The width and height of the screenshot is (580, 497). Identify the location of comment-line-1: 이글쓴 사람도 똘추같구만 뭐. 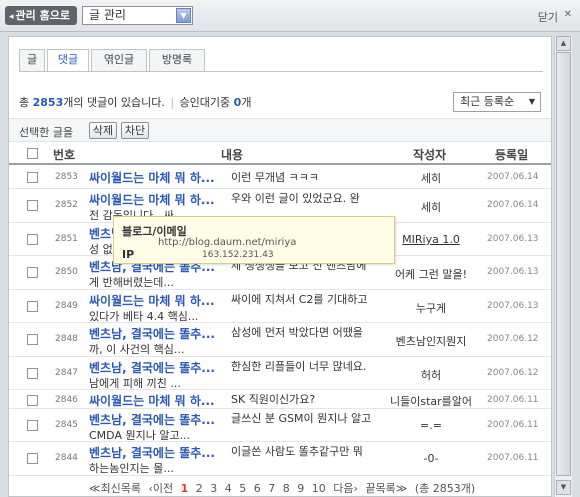
(297, 451).